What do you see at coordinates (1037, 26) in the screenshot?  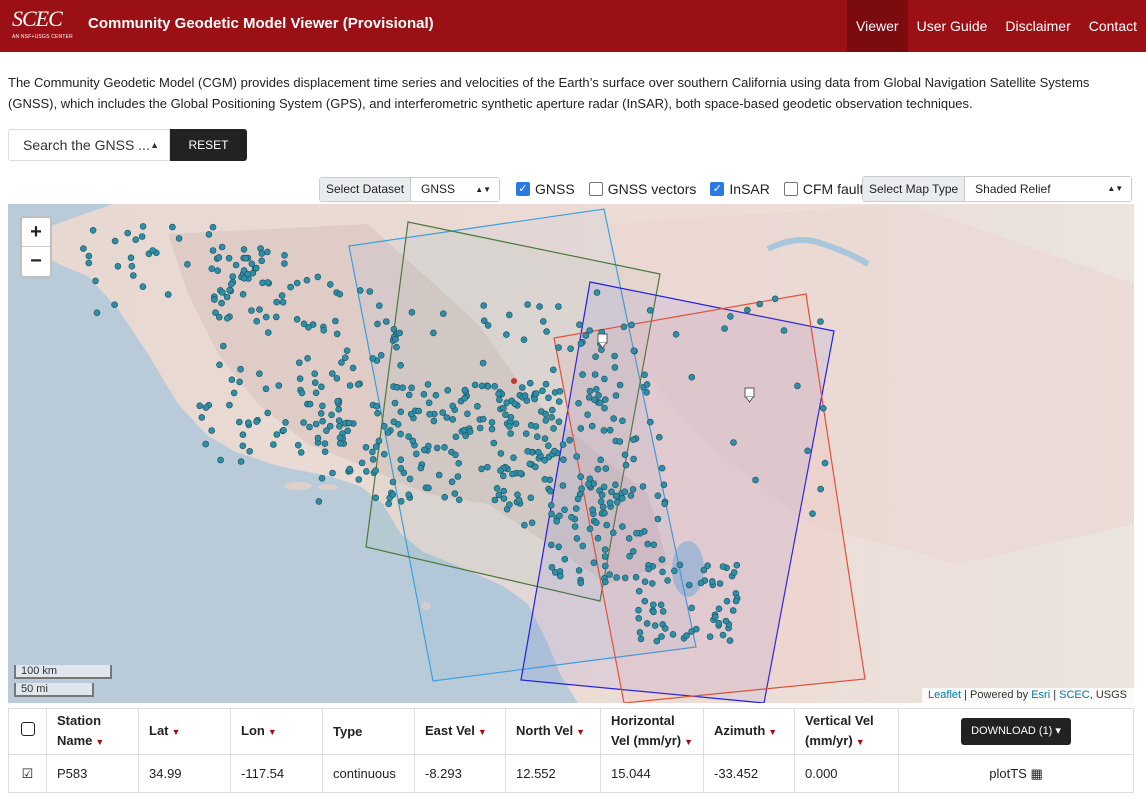 I see `nav-disclaimer: Disclaimer` at bounding box center [1037, 26].